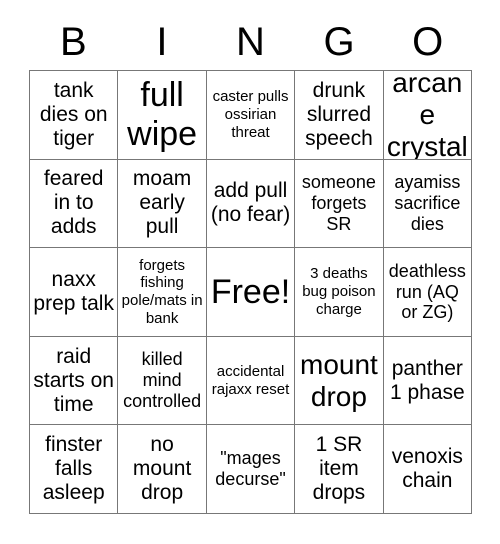 The height and width of the screenshot is (544, 500). I want to click on bingo-cell: caster pulls ossirian threat, so click(251, 115).